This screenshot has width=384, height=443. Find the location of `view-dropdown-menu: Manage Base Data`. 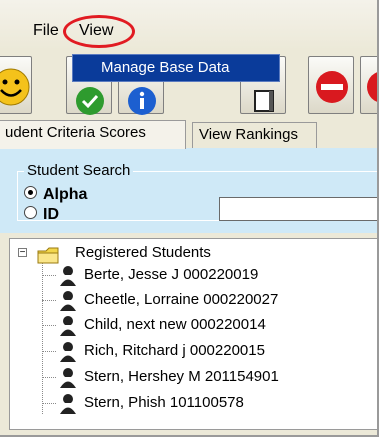

view-dropdown-menu: Manage Base Data is located at coordinates (176, 68).